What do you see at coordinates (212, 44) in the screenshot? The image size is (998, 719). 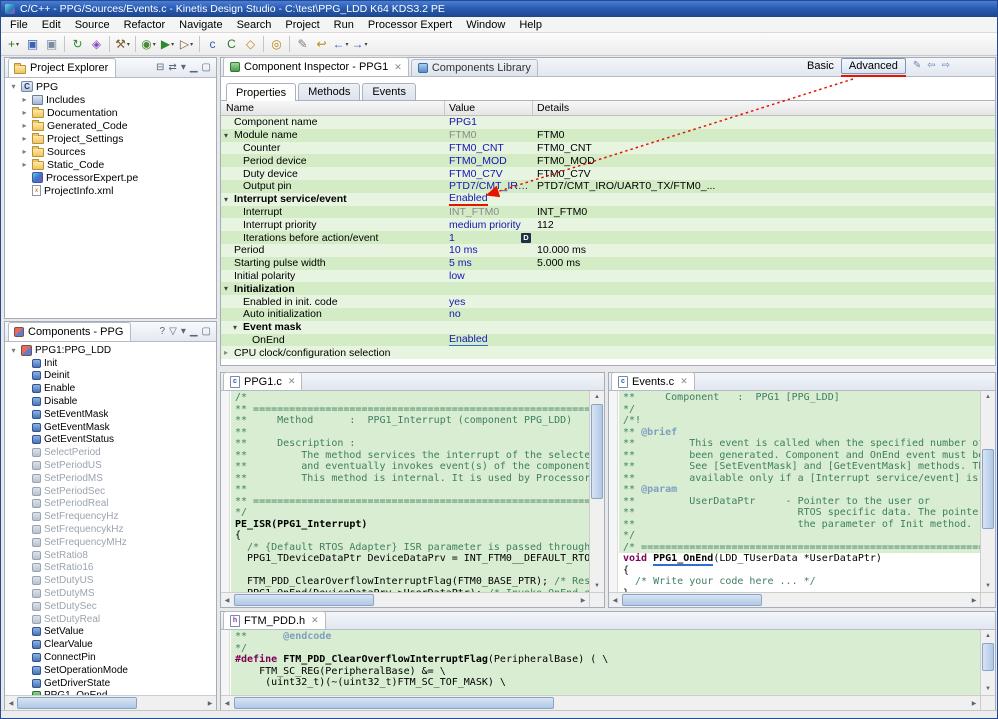 I see `new-c-file-icon: c` at bounding box center [212, 44].